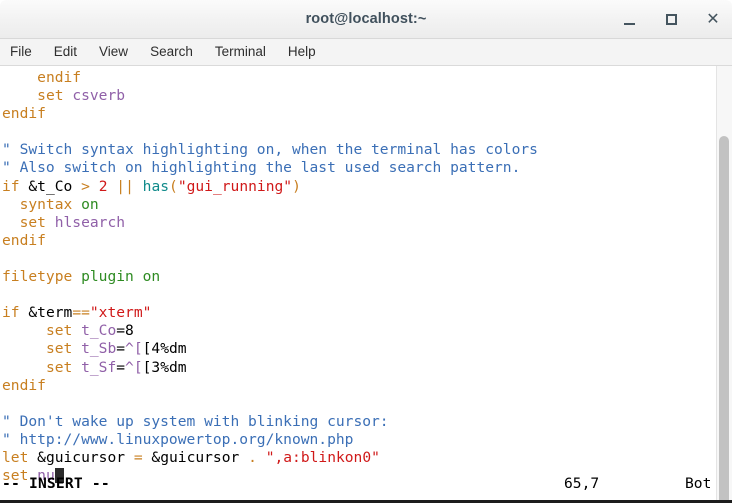 This screenshot has height=503, width=732. I want to click on vim-token: "gui_running", so click(235, 186).